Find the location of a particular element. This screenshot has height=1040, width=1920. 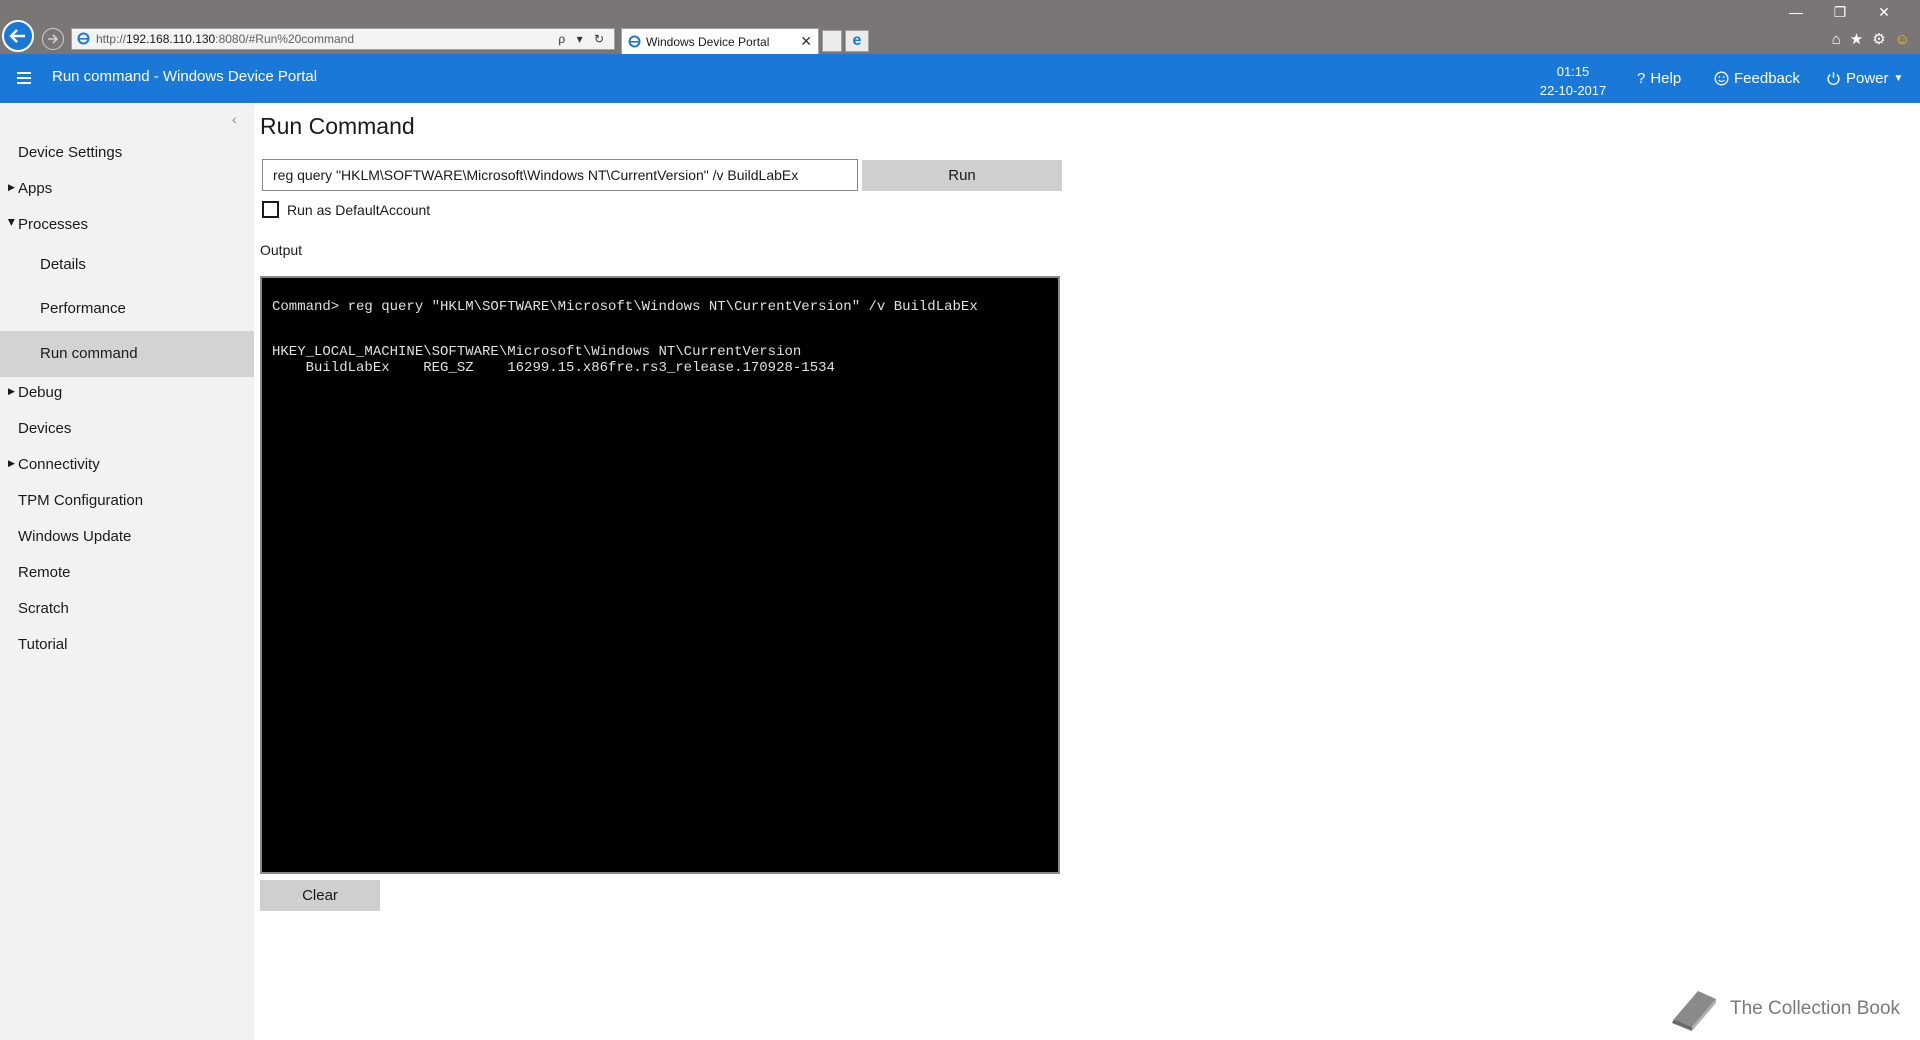

tab-close-icon: ✕ is located at coordinates (806, 41).